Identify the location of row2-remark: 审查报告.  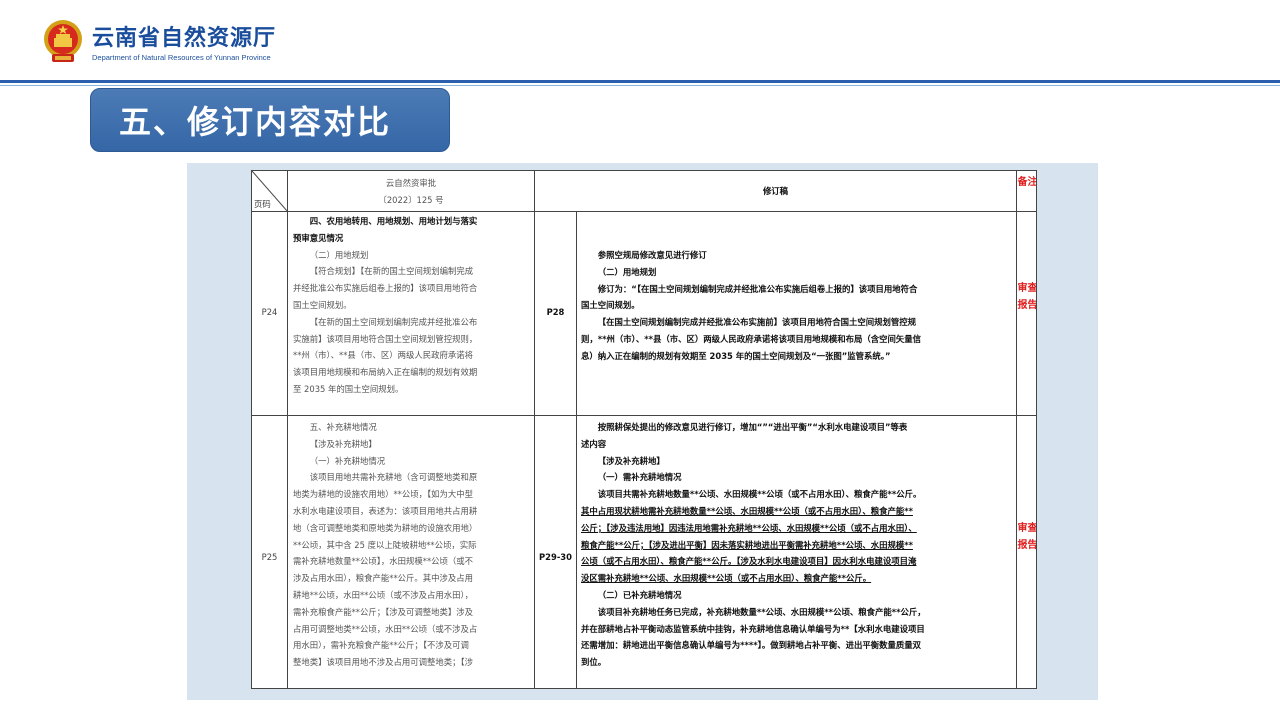
(1027, 537).